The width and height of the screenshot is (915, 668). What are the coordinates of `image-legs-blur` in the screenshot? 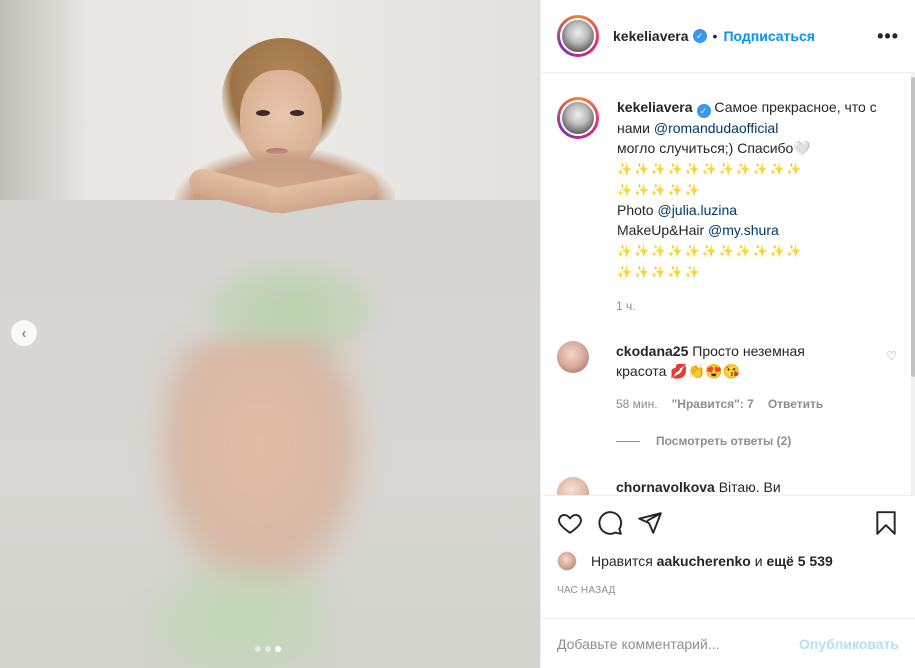 It's located at (240, 614).